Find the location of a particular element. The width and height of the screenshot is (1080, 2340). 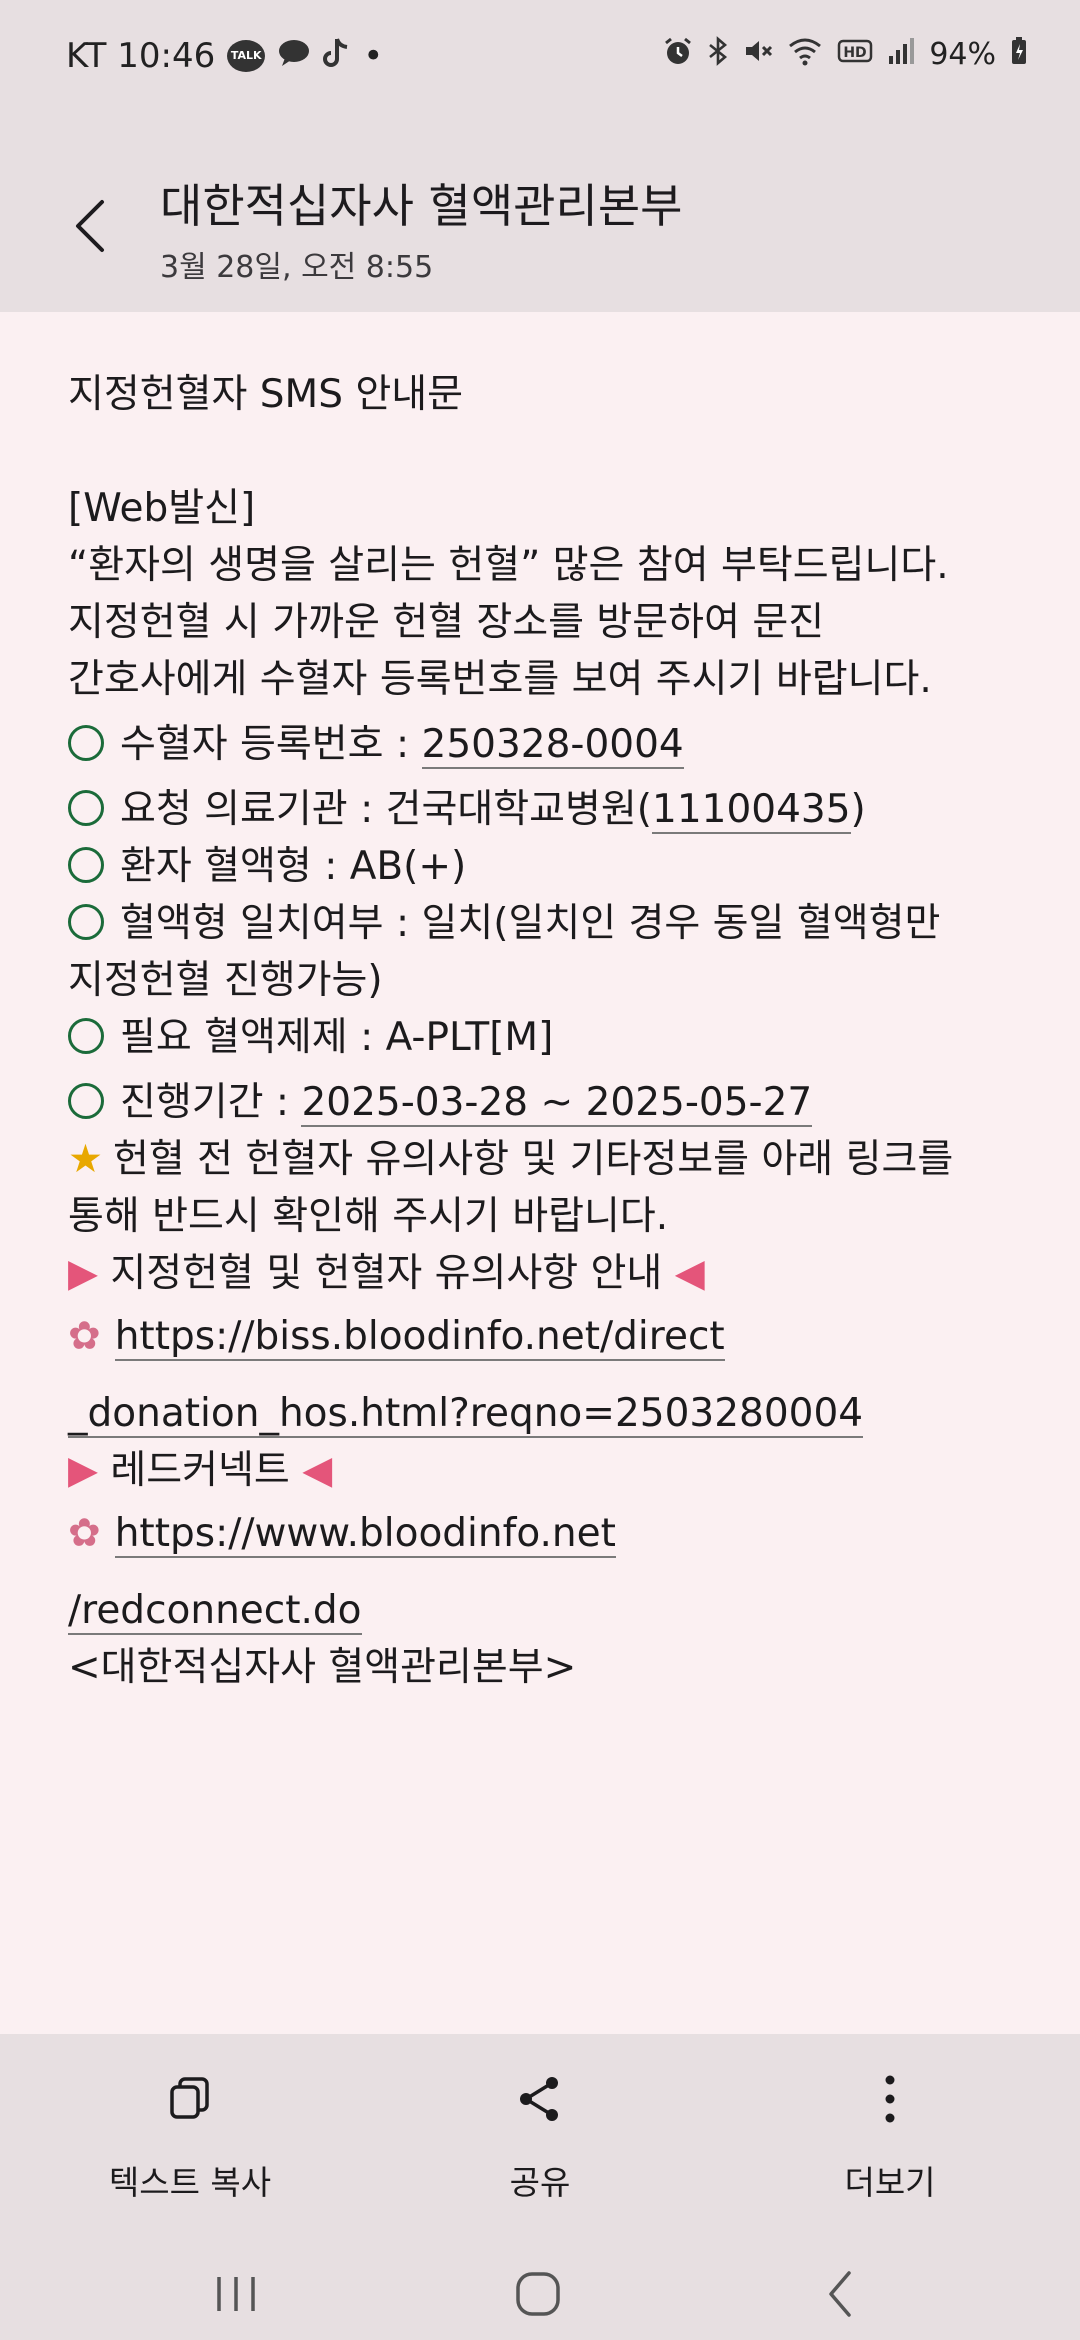

link1-row: ✿ https://biss.bloodinfo.net/direct is located at coordinates (548, 1336).